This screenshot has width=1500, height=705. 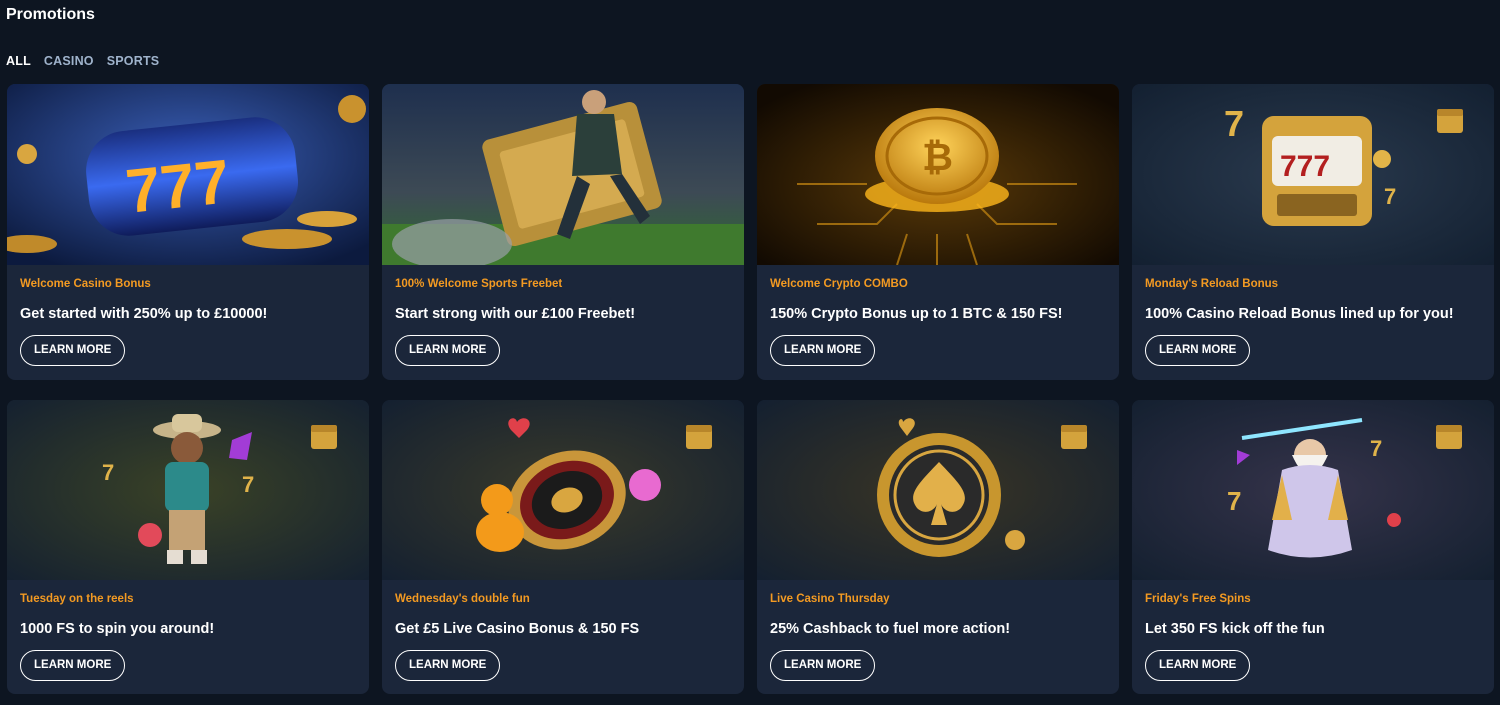 I want to click on filter-tabs: ALL CASINO SPORTS, so click(x=82, y=61).